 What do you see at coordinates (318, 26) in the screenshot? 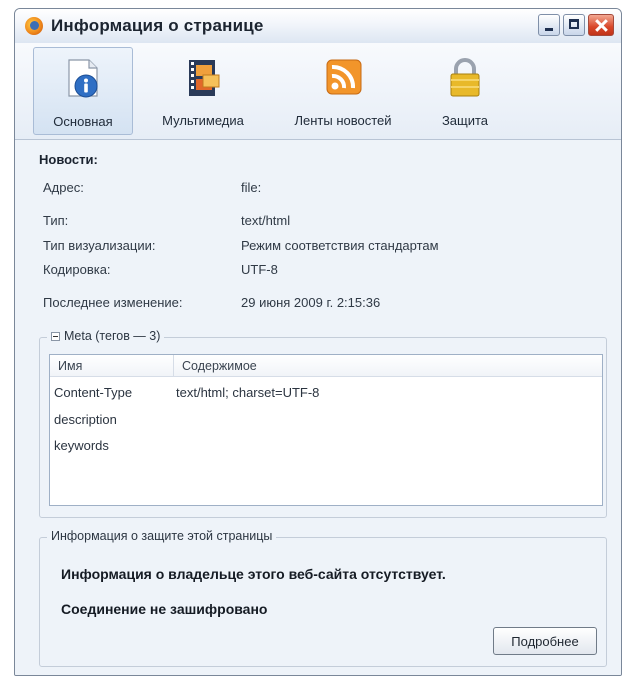
I see `title-bar: Информация о странице` at bounding box center [318, 26].